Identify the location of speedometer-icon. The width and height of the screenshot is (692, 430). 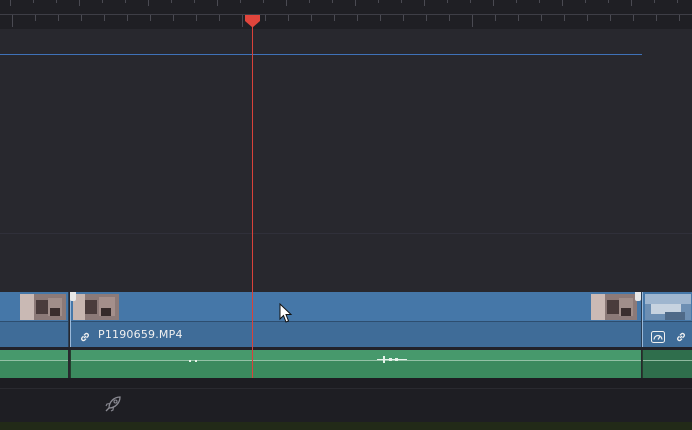
(658, 335).